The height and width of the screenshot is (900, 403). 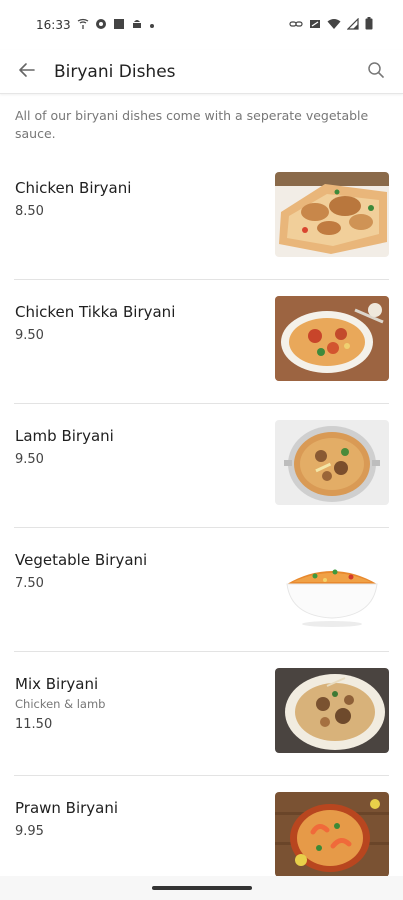 I want to click on item-text: Chicken Biryani 8.50, so click(x=140, y=199).